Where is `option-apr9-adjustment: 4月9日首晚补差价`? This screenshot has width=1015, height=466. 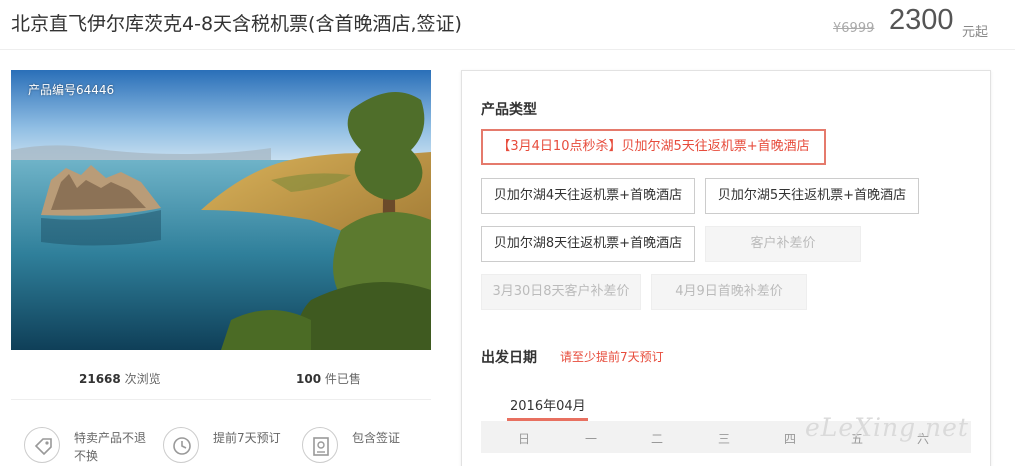 option-apr9-adjustment: 4月9日首晚补差价 is located at coordinates (729, 292).